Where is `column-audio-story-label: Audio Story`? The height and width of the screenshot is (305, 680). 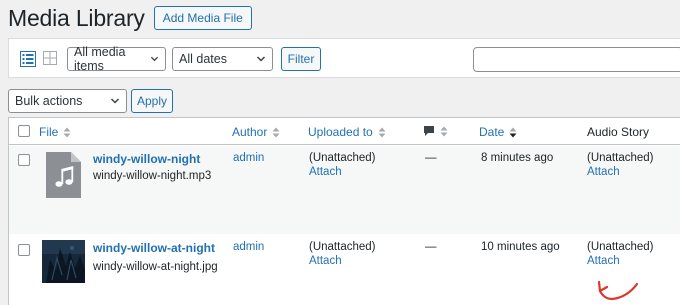 column-audio-story-label: Audio Story is located at coordinates (618, 132).